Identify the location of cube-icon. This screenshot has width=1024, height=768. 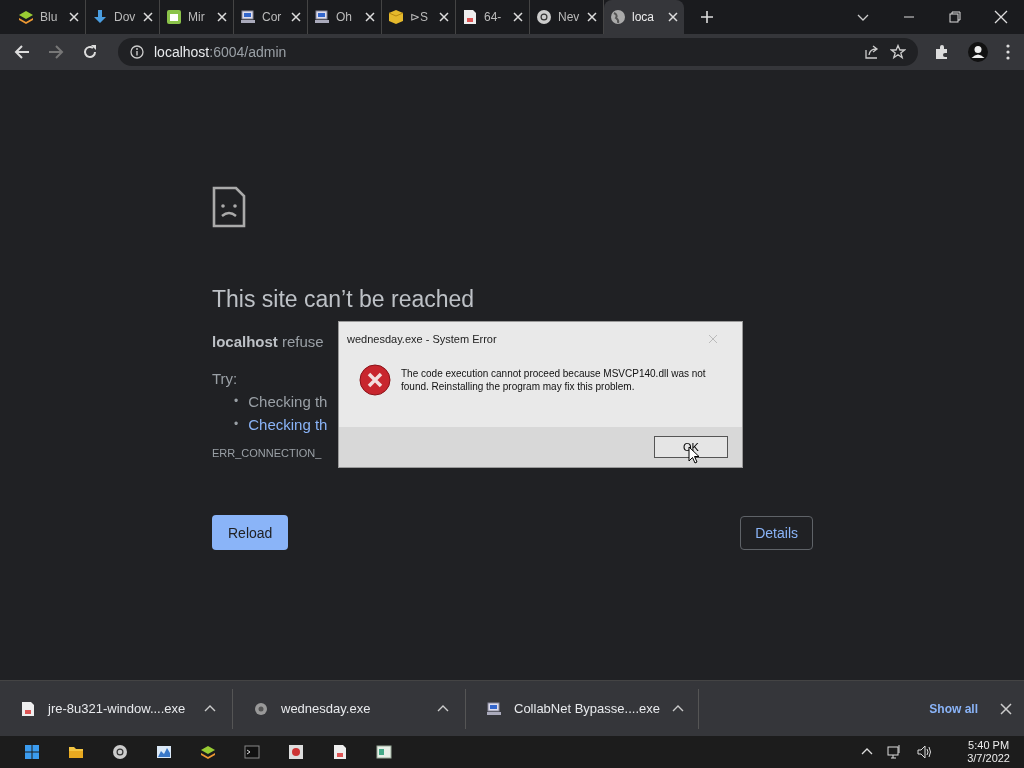
(396, 17).